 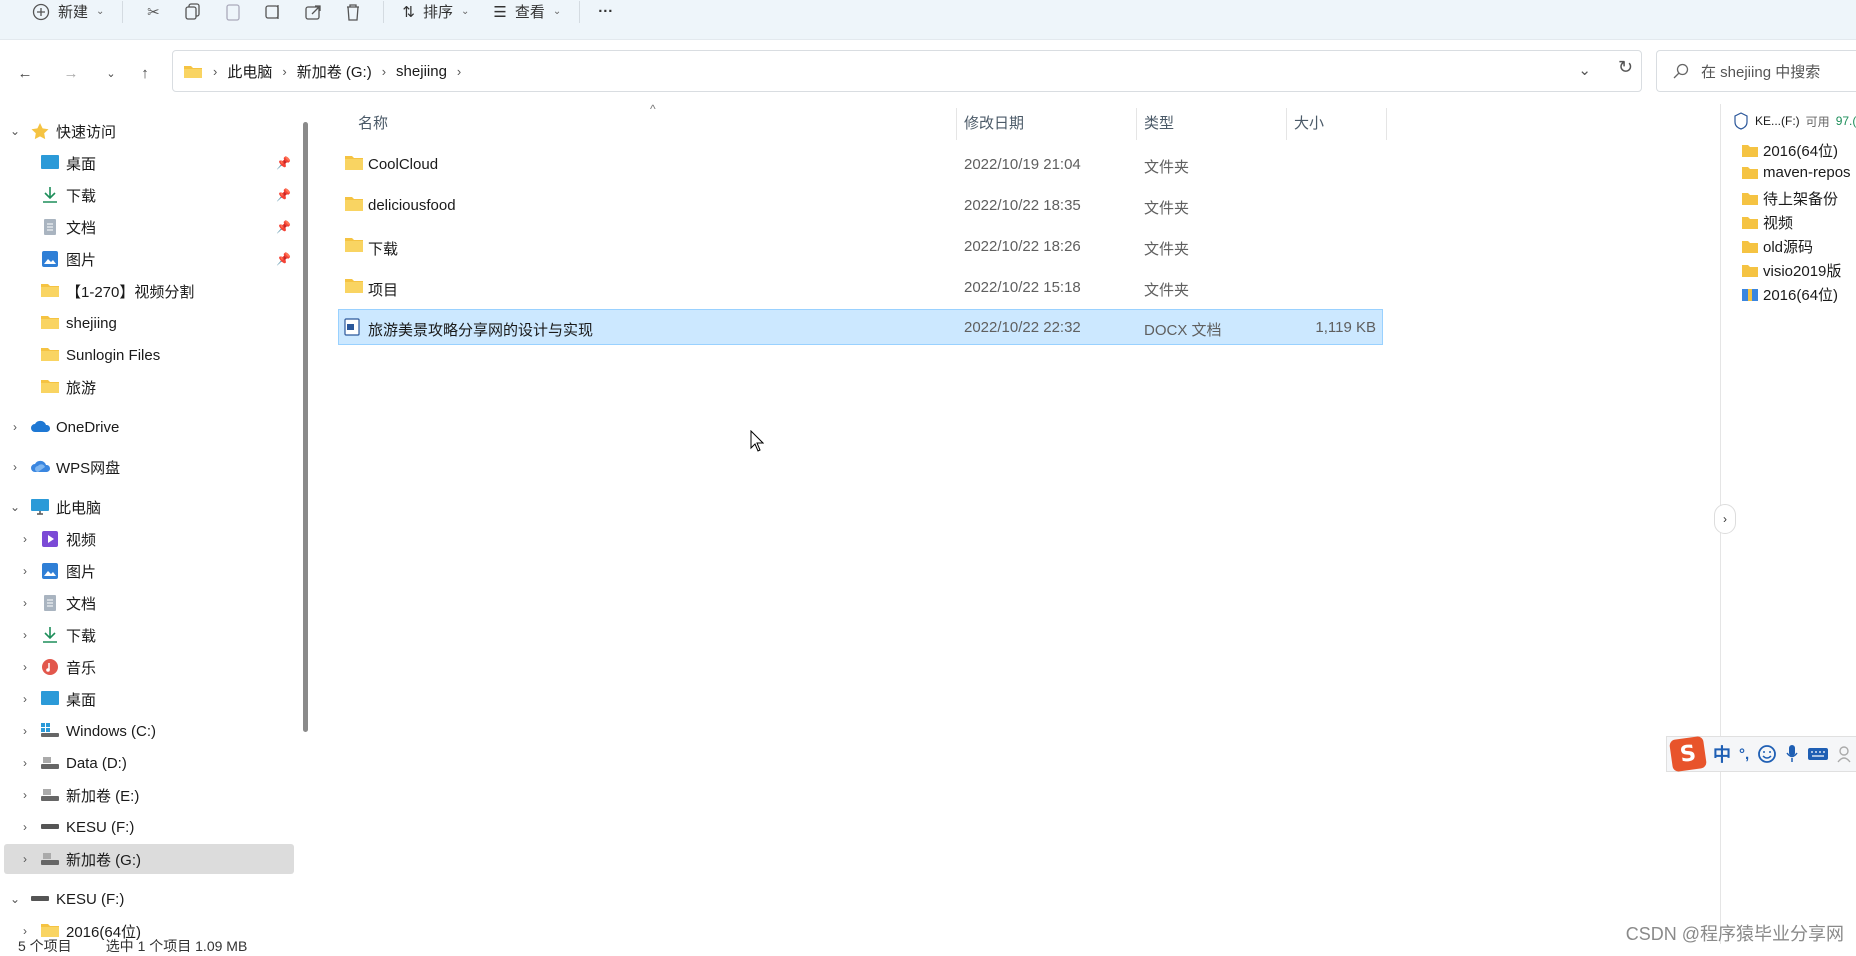 What do you see at coordinates (68, 13) in the screenshot?
I see `new-button: 新建 ⌄` at bounding box center [68, 13].